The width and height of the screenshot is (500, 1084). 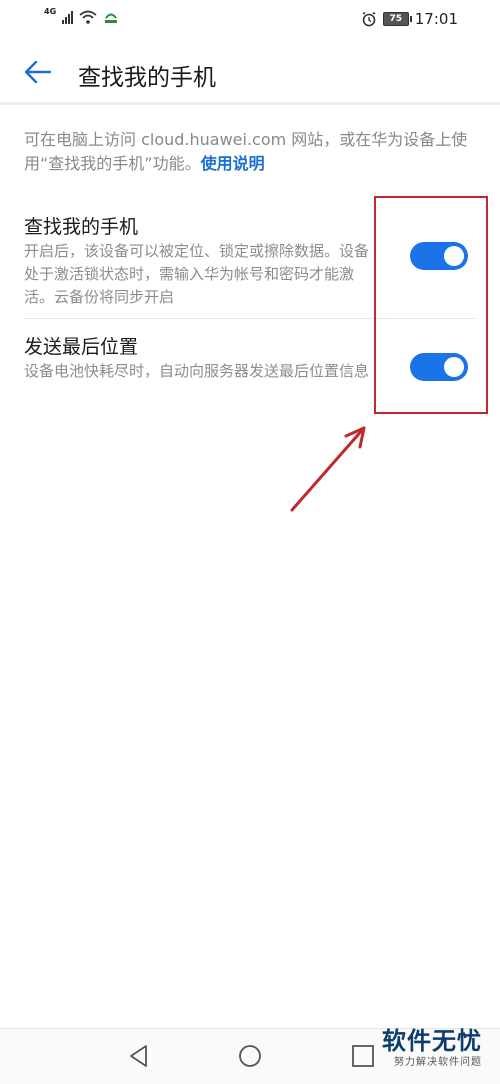 What do you see at coordinates (369, 19) in the screenshot?
I see `alarm-clock-icon` at bounding box center [369, 19].